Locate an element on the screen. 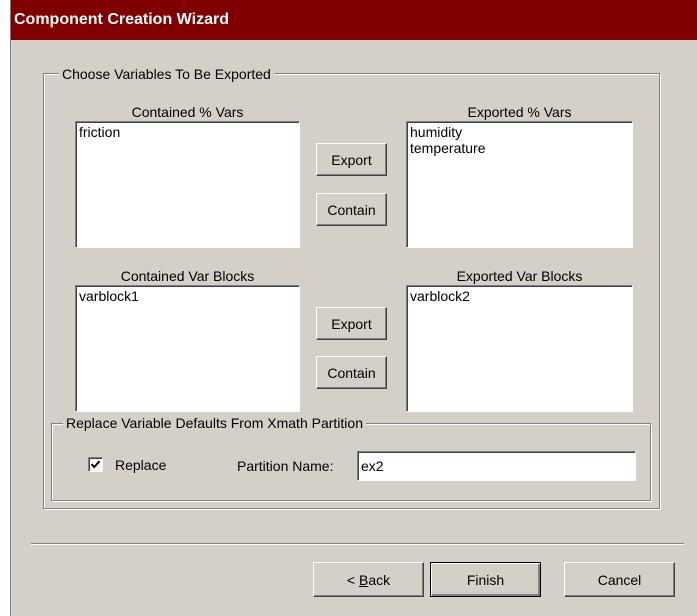  back-button-rest: ack is located at coordinates (379, 579).